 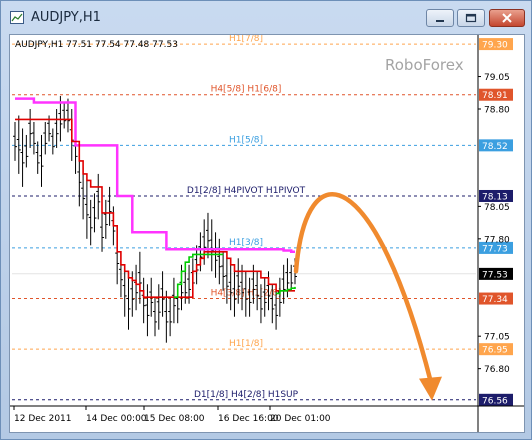 What do you see at coordinates (497, 370) in the screenshot?
I see `y-tick-label: 76.80` at bounding box center [497, 370].